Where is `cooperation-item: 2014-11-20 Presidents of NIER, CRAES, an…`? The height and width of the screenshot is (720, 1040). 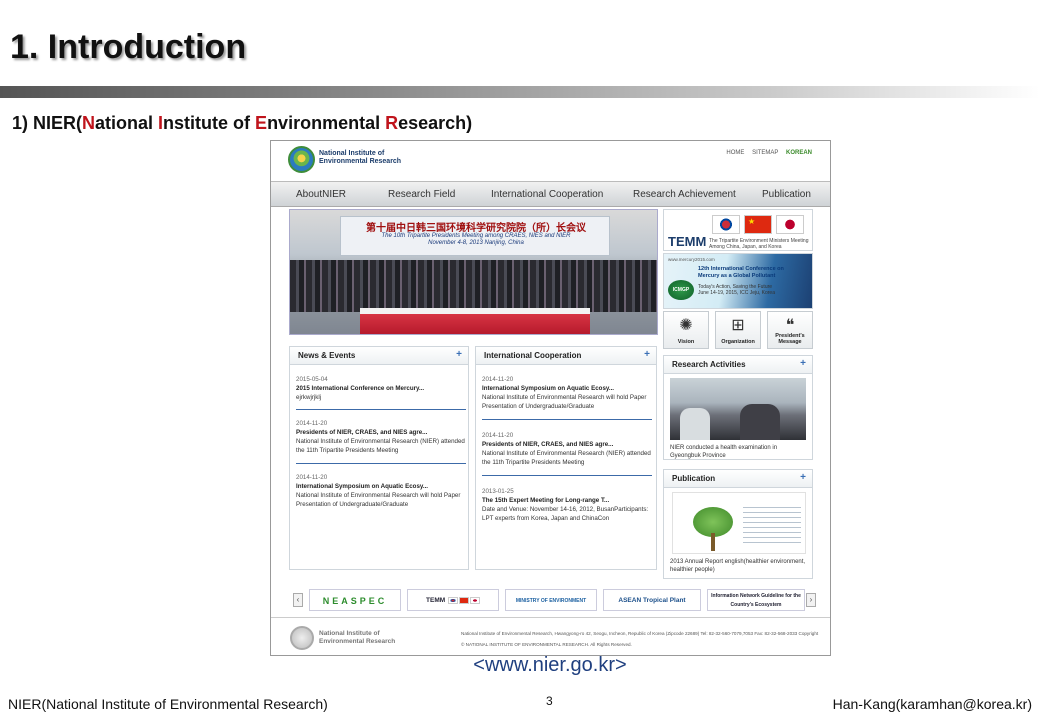
cooperation-item: 2014-11-20 Presidents of NIER, CRAES, an… is located at coordinates (567, 449).